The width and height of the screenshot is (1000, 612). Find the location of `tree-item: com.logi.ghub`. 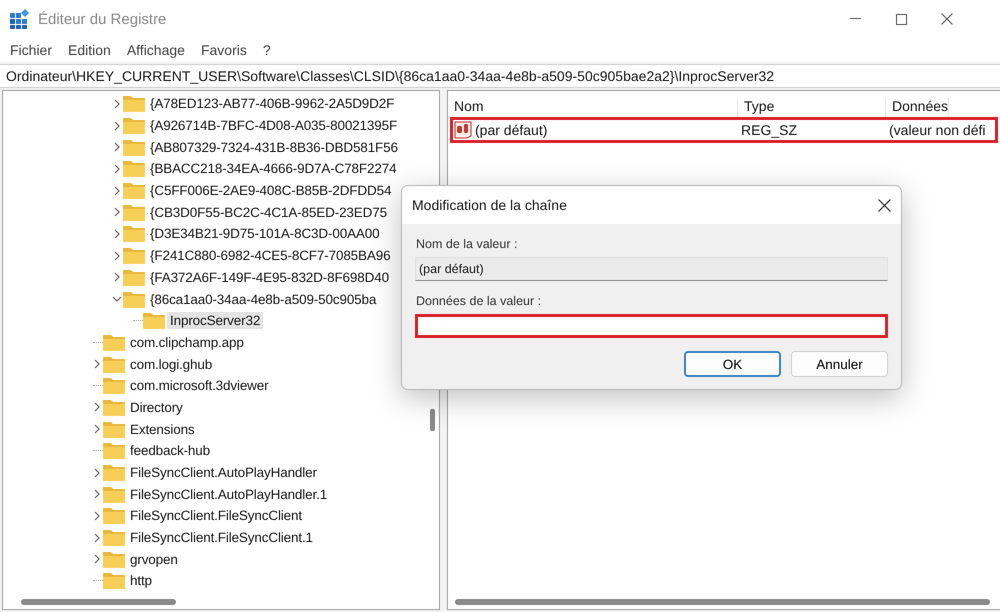

tree-item: com.logi.ghub is located at coordinates (171, 364).